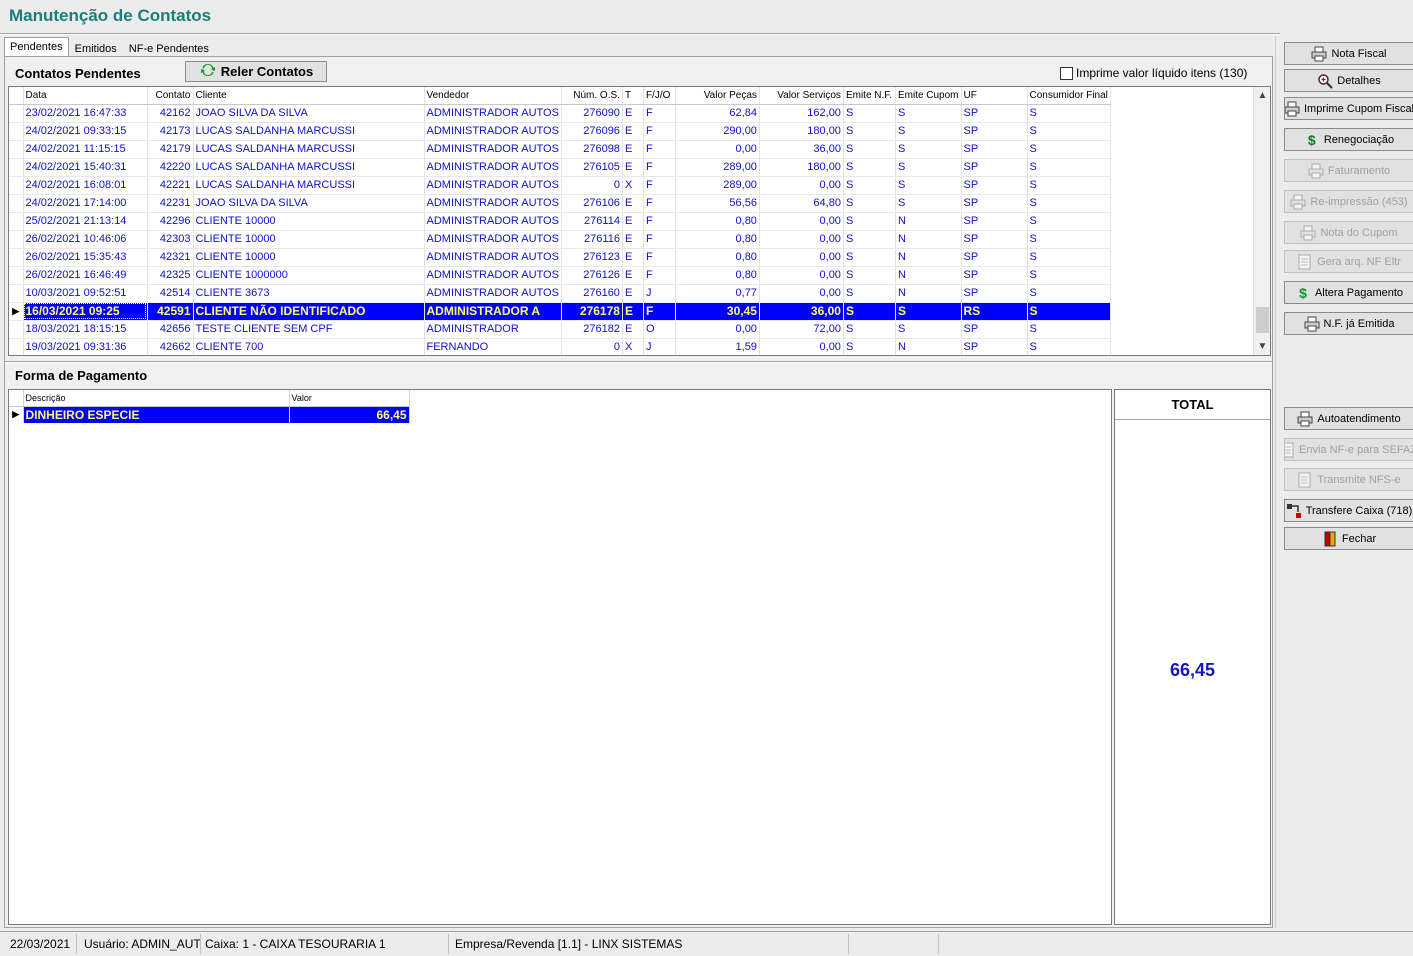  Describe the element at coordinates (256, 71) in the screenshot. I see `reload-contacts-button: Reler Contatos` at that location.